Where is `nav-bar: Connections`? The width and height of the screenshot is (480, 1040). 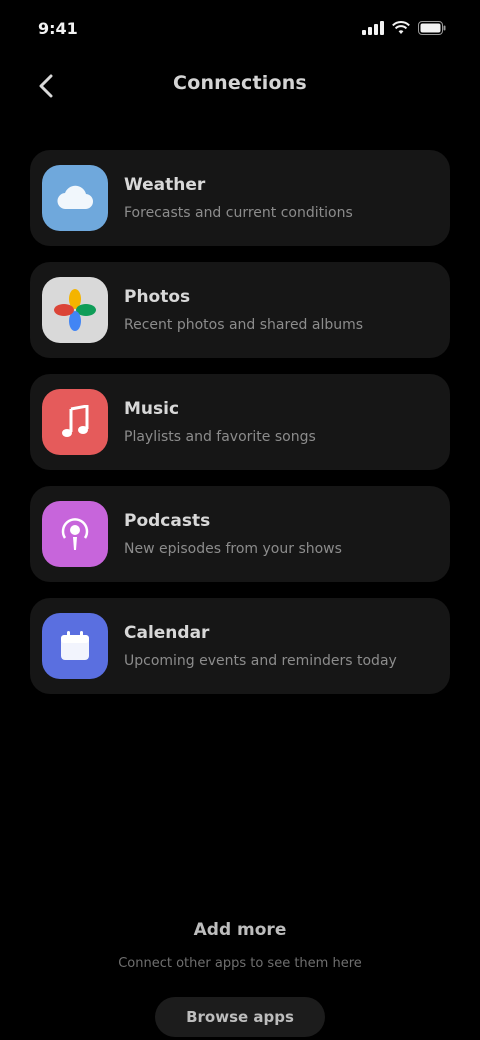
nav-bar: Connections is located at coordinates (240, 85).